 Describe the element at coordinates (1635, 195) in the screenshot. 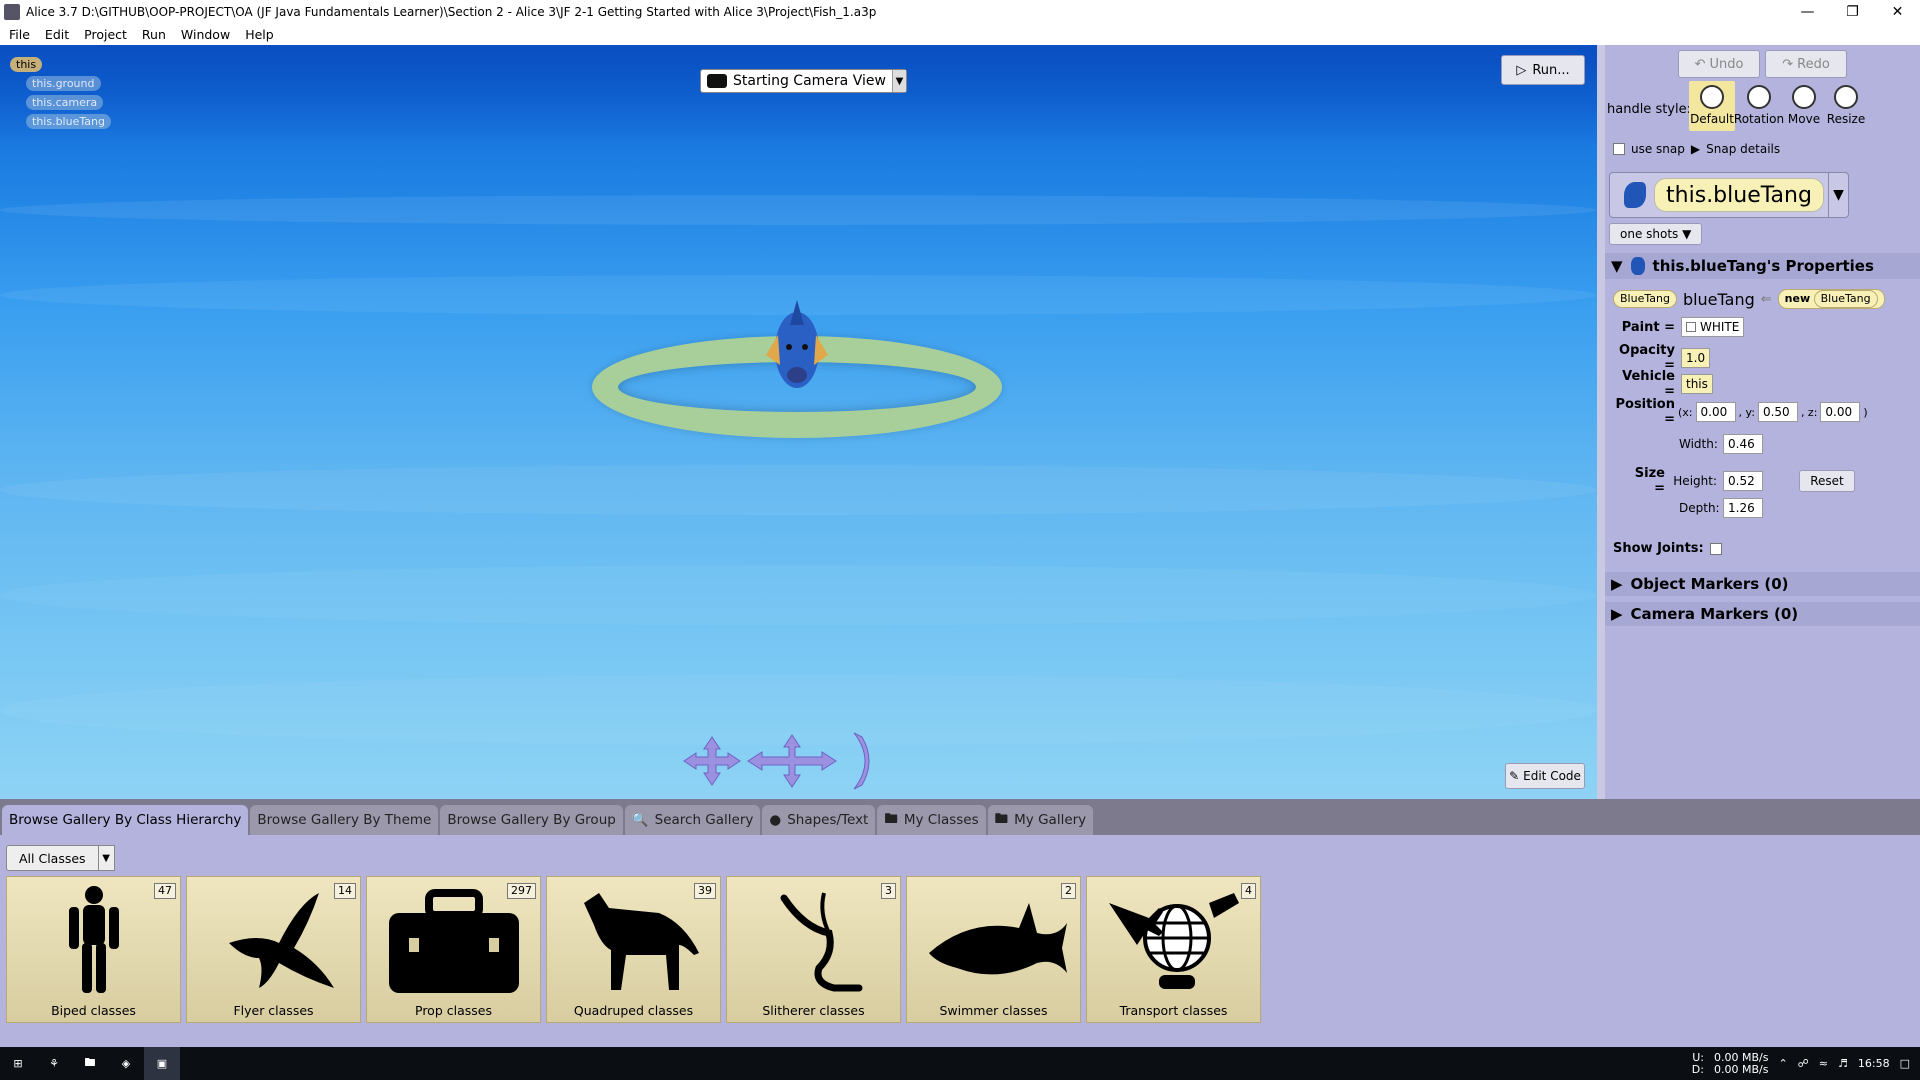

I see `bluetang-icon` at that location.